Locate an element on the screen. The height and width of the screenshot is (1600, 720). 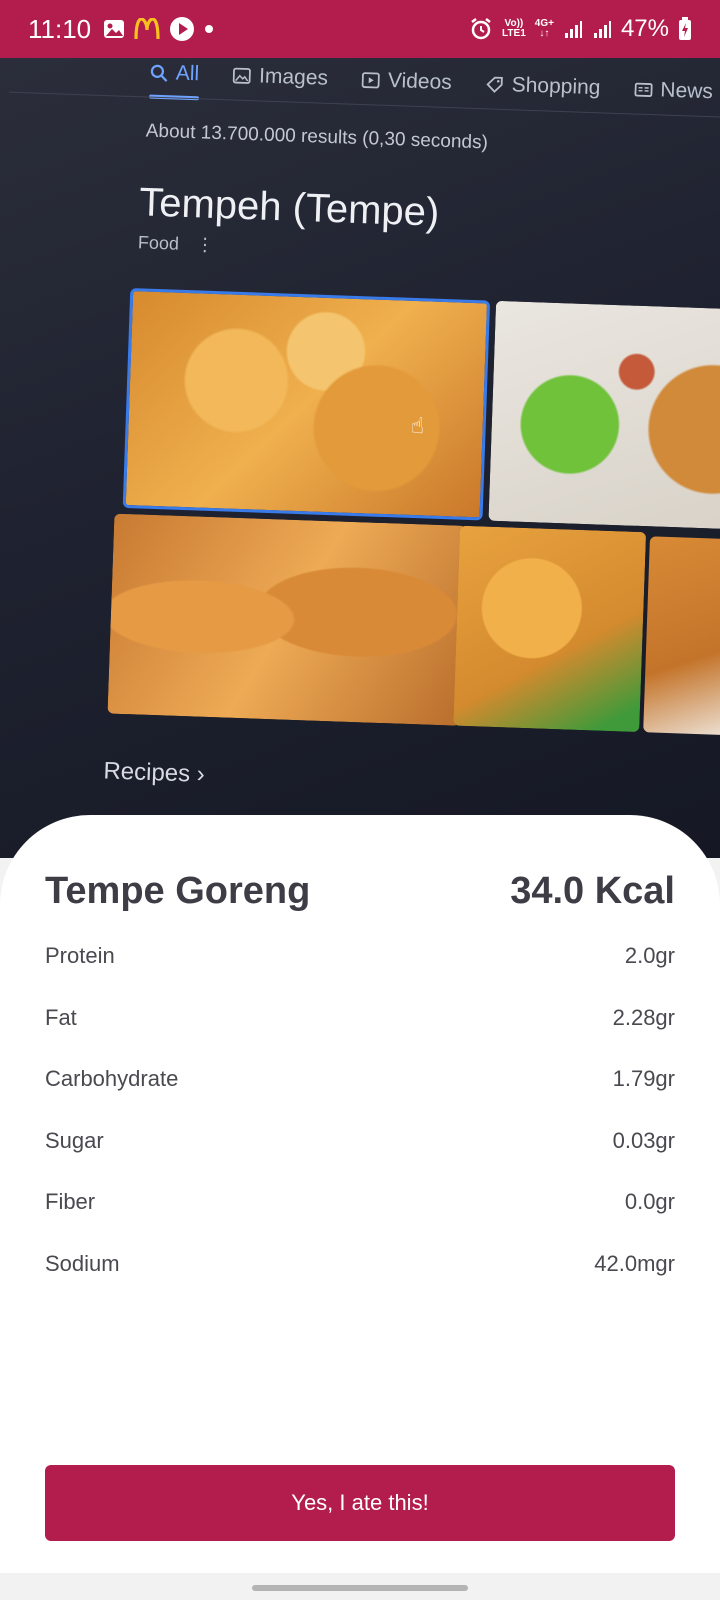
tab-videos: Videos is located at coordinates (407, 81).